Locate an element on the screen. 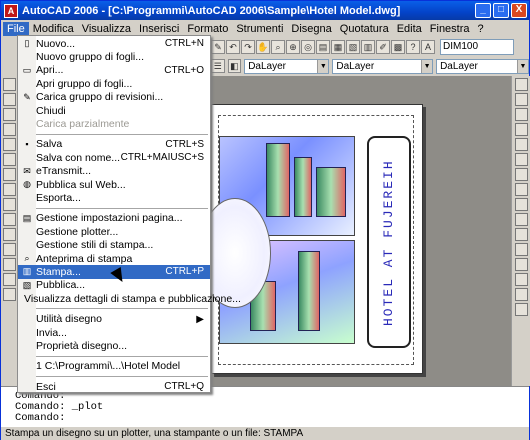 The width and height of the screenshot is (530, 440). menu-visualizza: Visualizza is located at coordinates (106, 29).